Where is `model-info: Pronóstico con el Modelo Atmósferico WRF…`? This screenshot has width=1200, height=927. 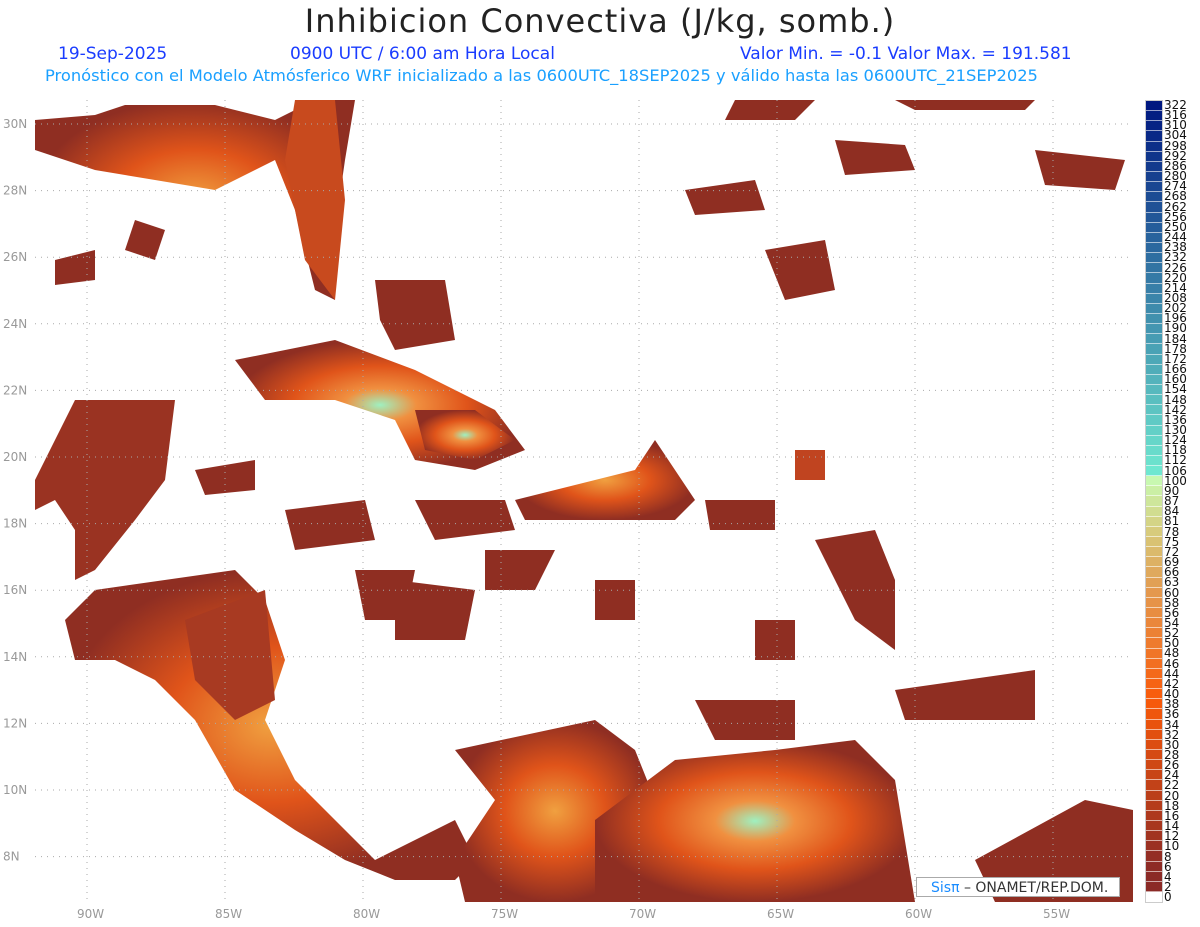
model-info: Pronóstico con el Modelo Atmósferico WRF… is located at coordinates (541, 75).